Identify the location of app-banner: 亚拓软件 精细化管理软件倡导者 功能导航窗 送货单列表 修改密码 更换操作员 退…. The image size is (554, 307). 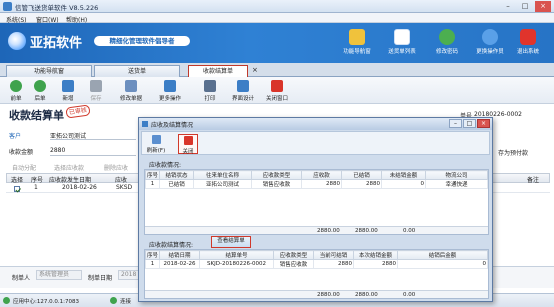
(277, 43).